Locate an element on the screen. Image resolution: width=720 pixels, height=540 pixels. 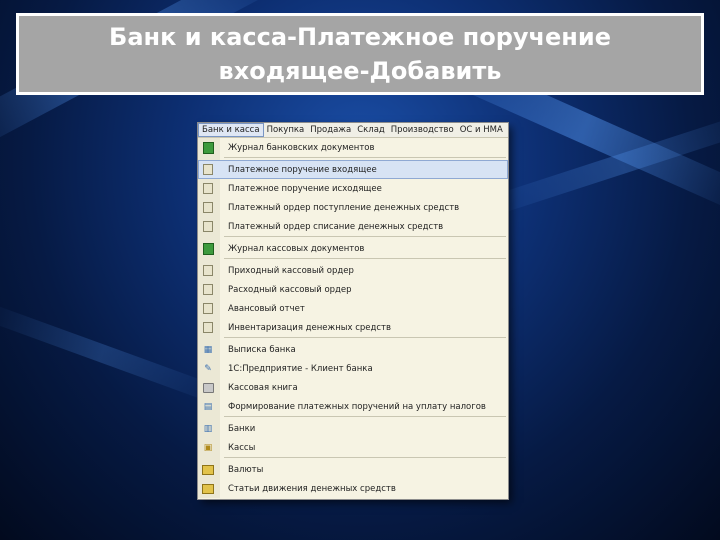
menu-more: З is located at coordinates (507, 130).